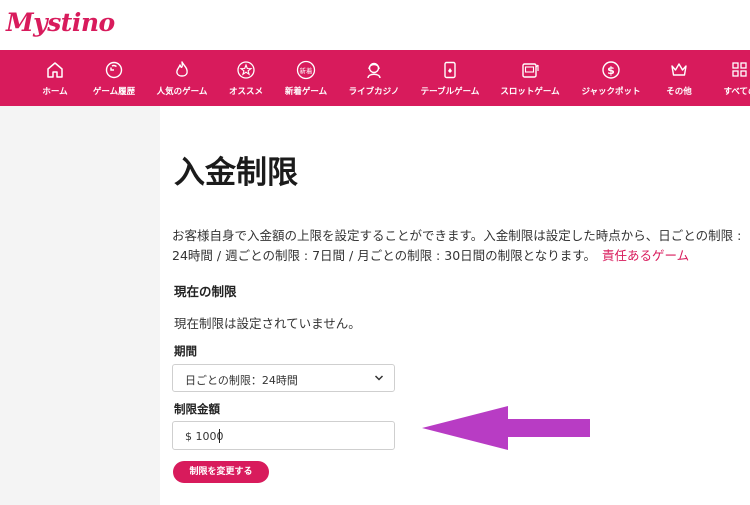  Describe the element at coordinates (733, 78) in the screenshot. I see `nav-item-all: すべての` at that location.